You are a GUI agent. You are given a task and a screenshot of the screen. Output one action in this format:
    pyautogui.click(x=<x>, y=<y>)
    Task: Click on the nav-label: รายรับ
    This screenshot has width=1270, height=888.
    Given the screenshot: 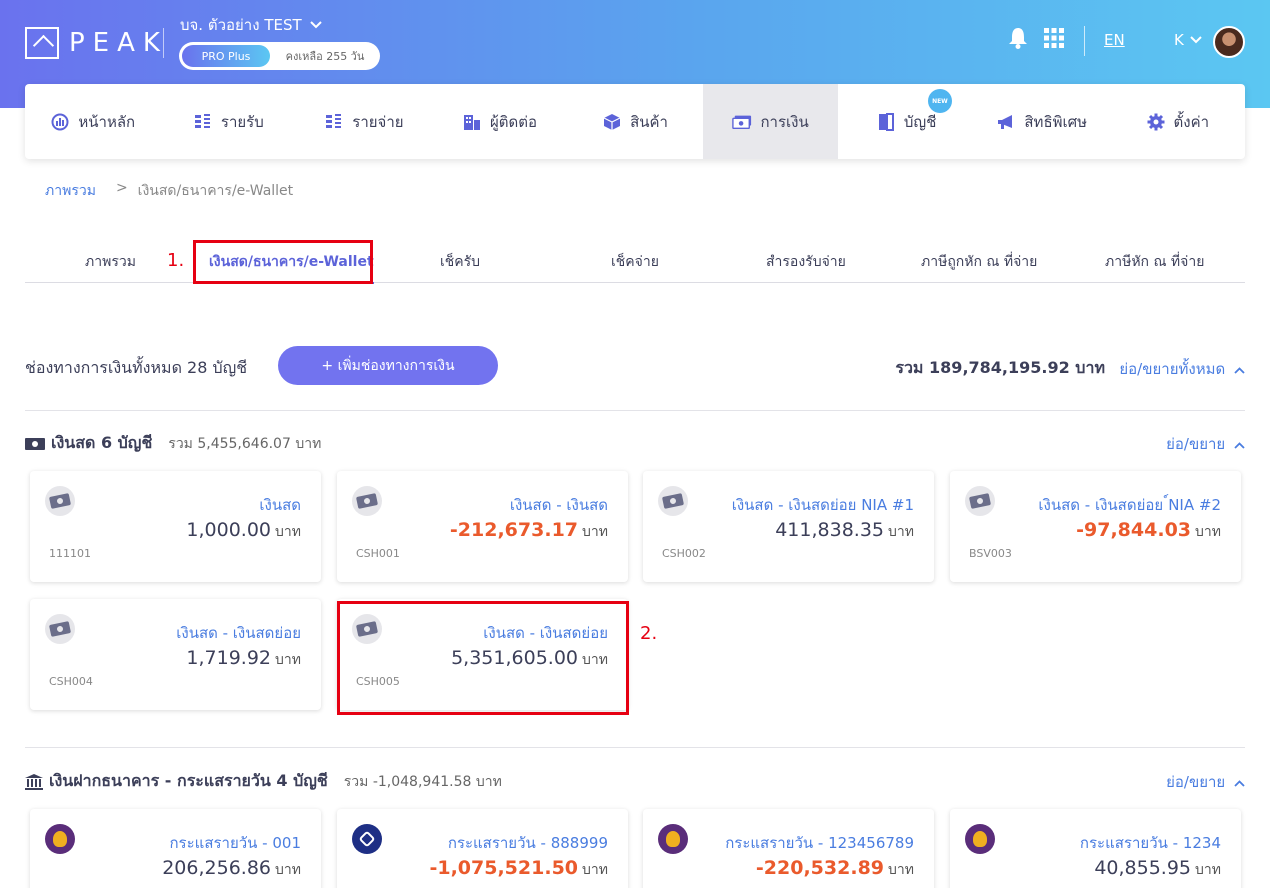 What is the action you would take?
    pyautogui.click(x=242, y=121)
    